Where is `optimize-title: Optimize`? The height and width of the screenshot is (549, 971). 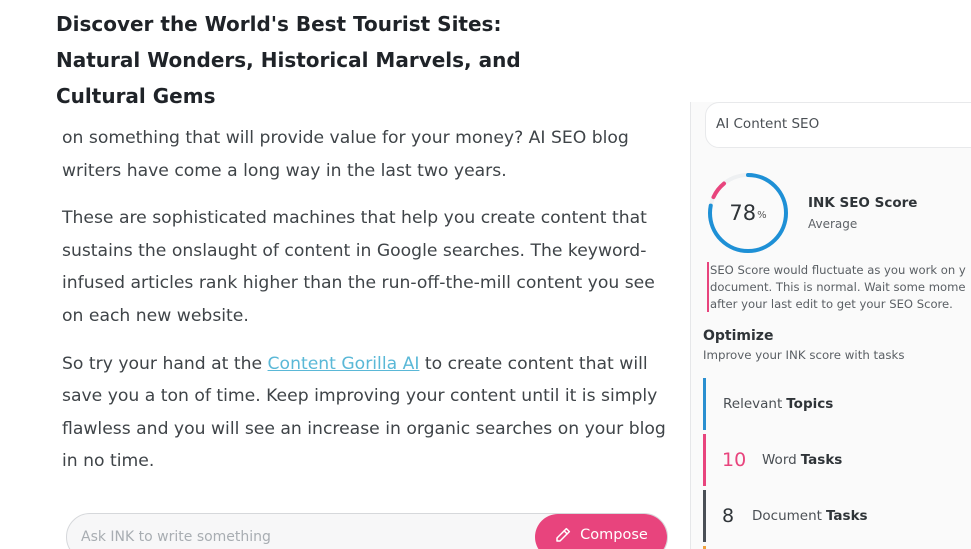
optimize-title: Optimize is located at coordinates (738, 336).